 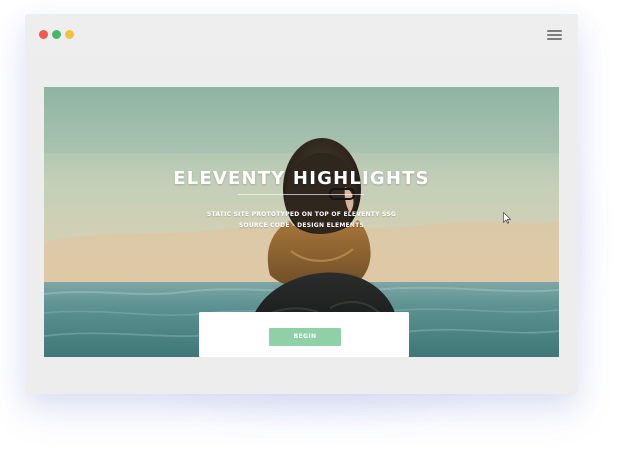 I want to click on browser-titlebar, so click(x=301, y=35).